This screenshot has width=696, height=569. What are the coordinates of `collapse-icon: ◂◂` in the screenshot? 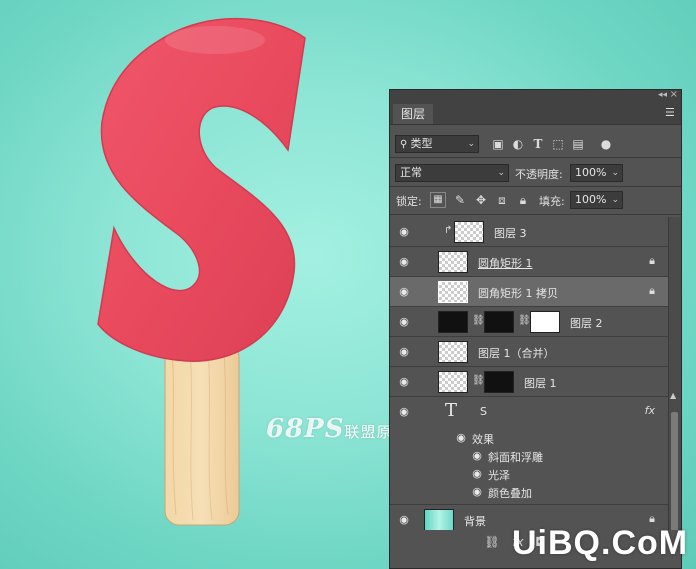 It's located at (662, 95).